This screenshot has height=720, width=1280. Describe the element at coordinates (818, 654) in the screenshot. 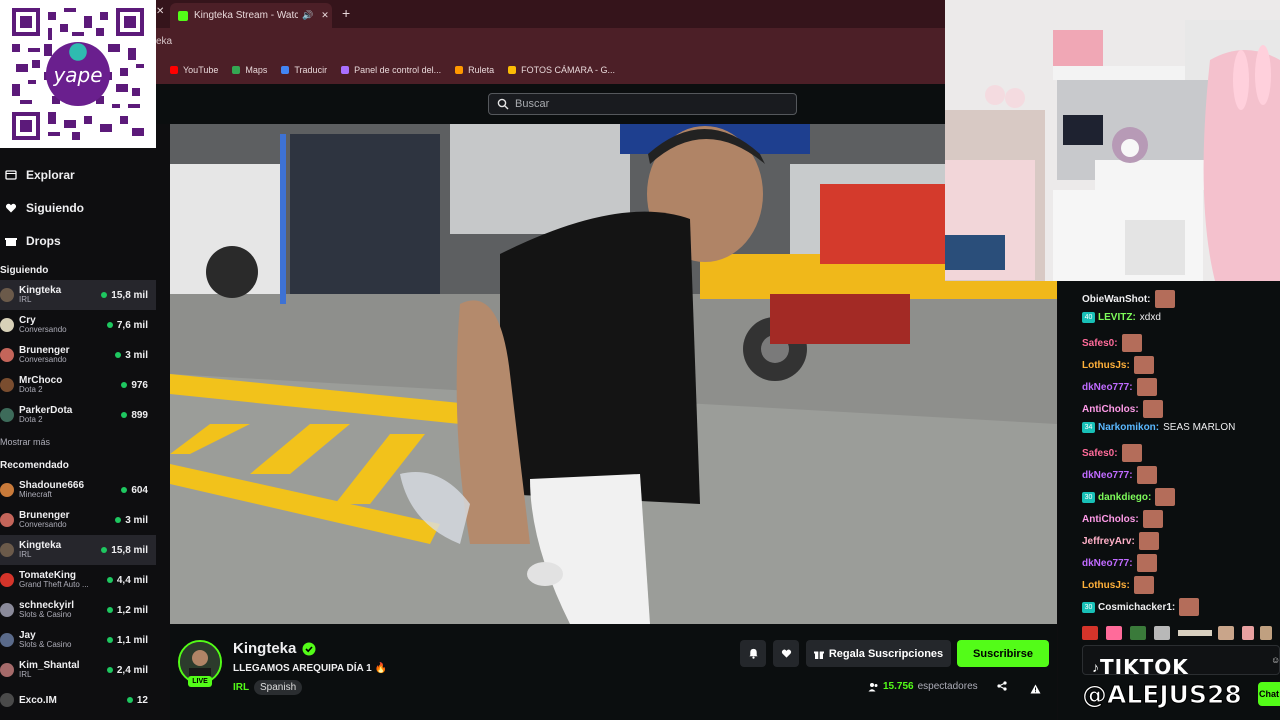

I see `gift-icon` at that location.